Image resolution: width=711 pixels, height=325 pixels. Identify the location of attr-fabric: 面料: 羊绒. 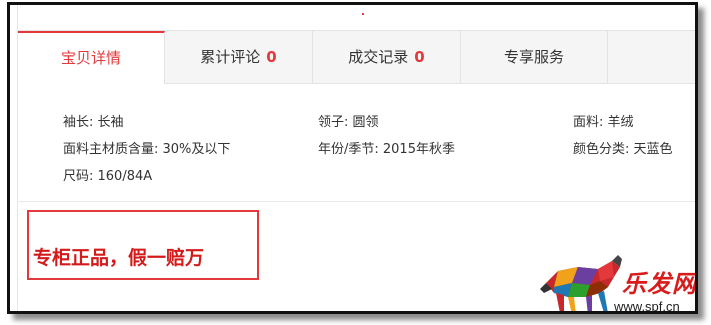
(603, 122).